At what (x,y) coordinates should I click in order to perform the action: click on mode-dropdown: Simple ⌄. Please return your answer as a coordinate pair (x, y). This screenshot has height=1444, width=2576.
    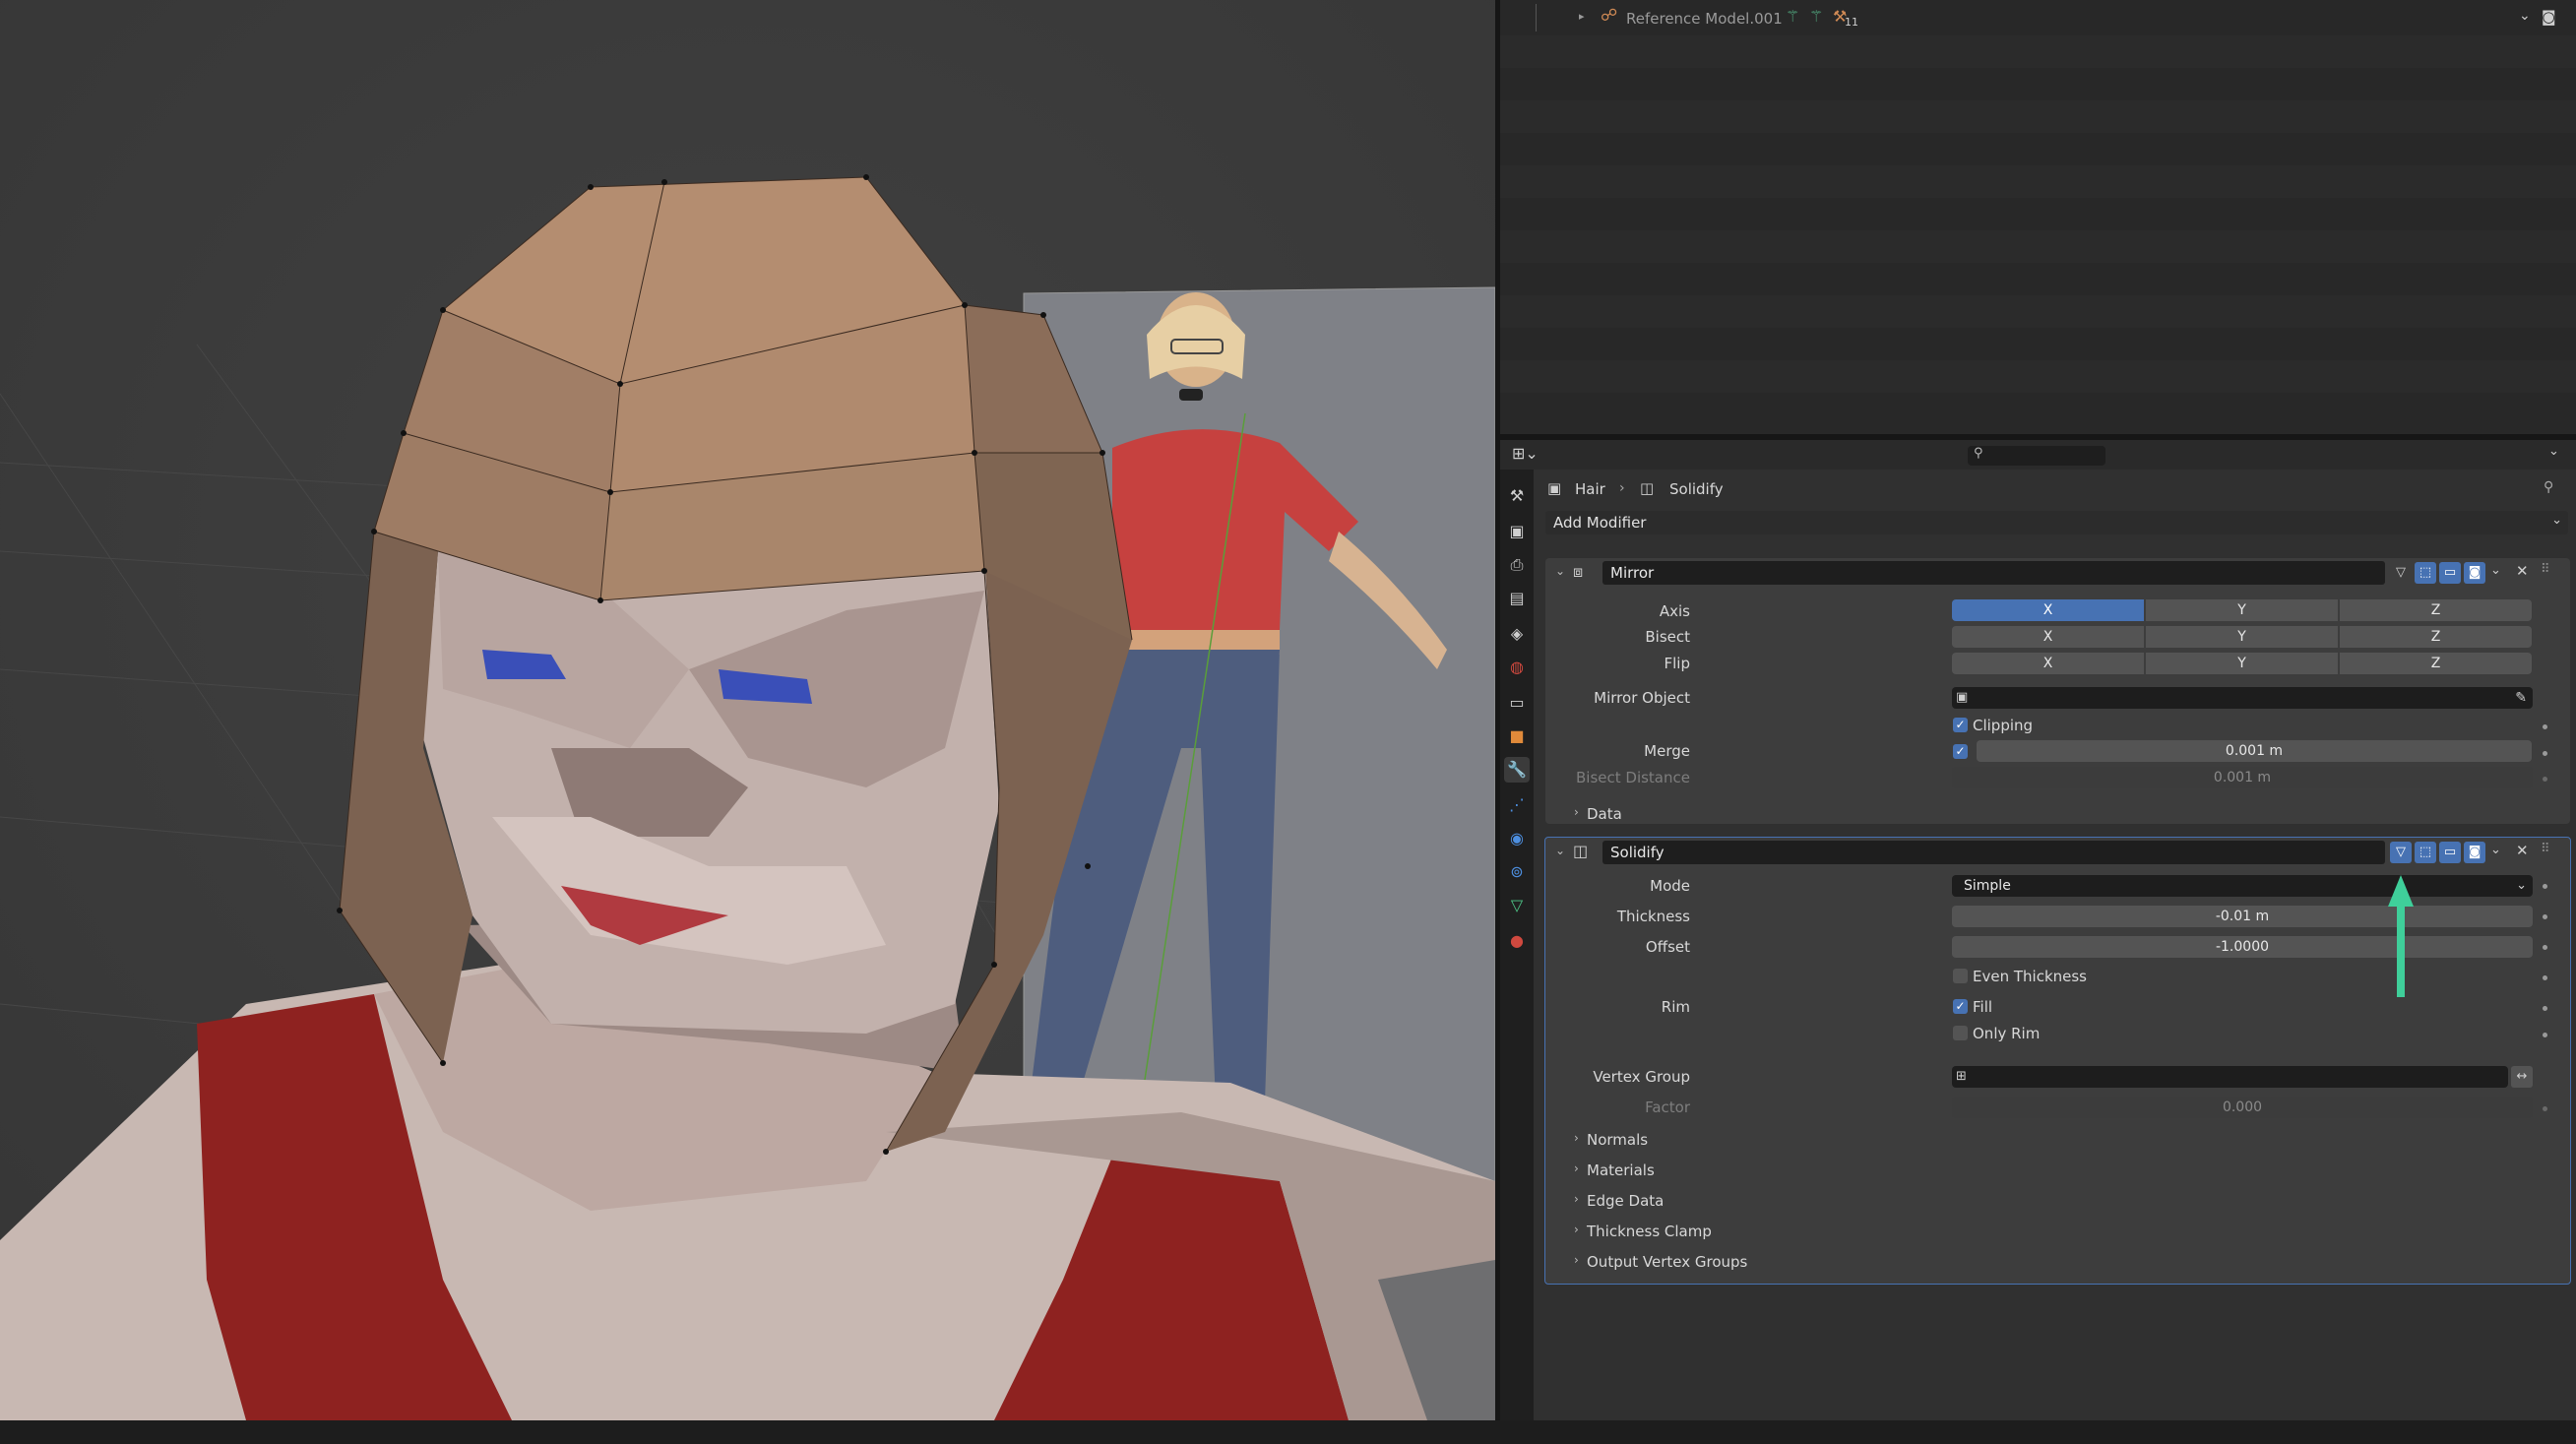
    Looking at the image, I should click on (2243, 886).